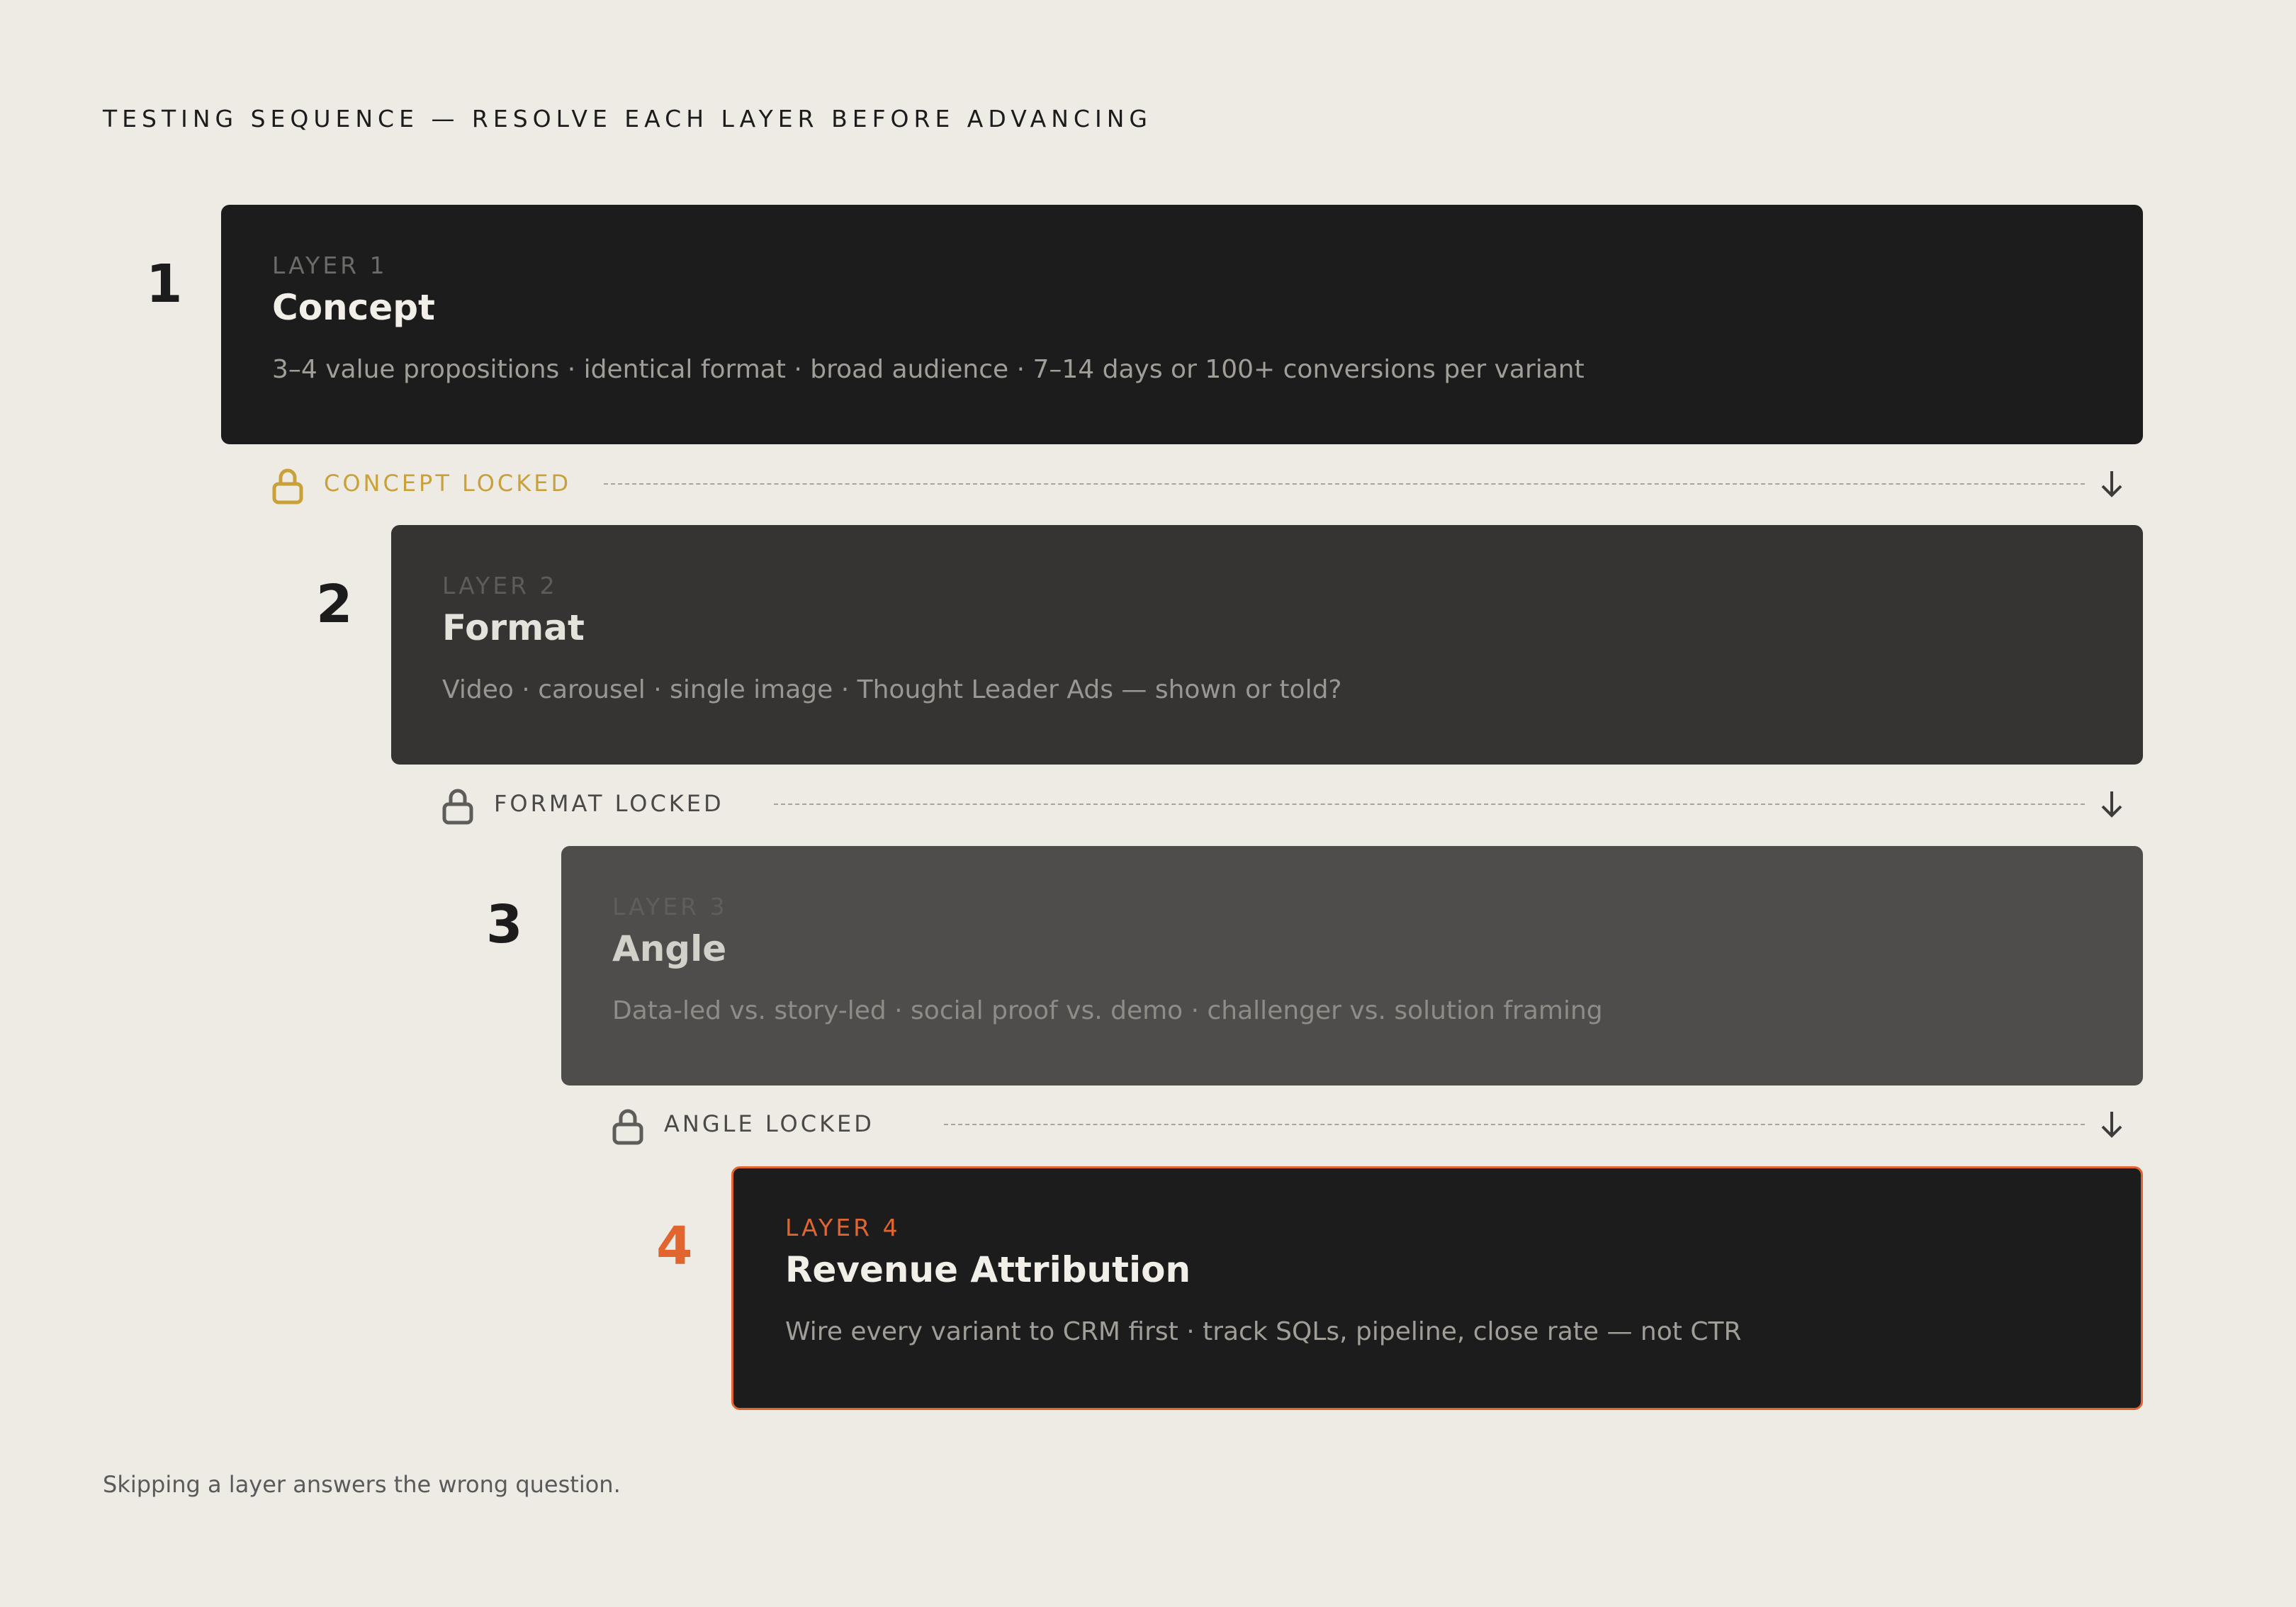 This screenshot has width=2296, height=1607. What do you see at coordinates (353, 307) in the screenshot?
I see `layer-title: Concept` at bounding box center [353, 307].